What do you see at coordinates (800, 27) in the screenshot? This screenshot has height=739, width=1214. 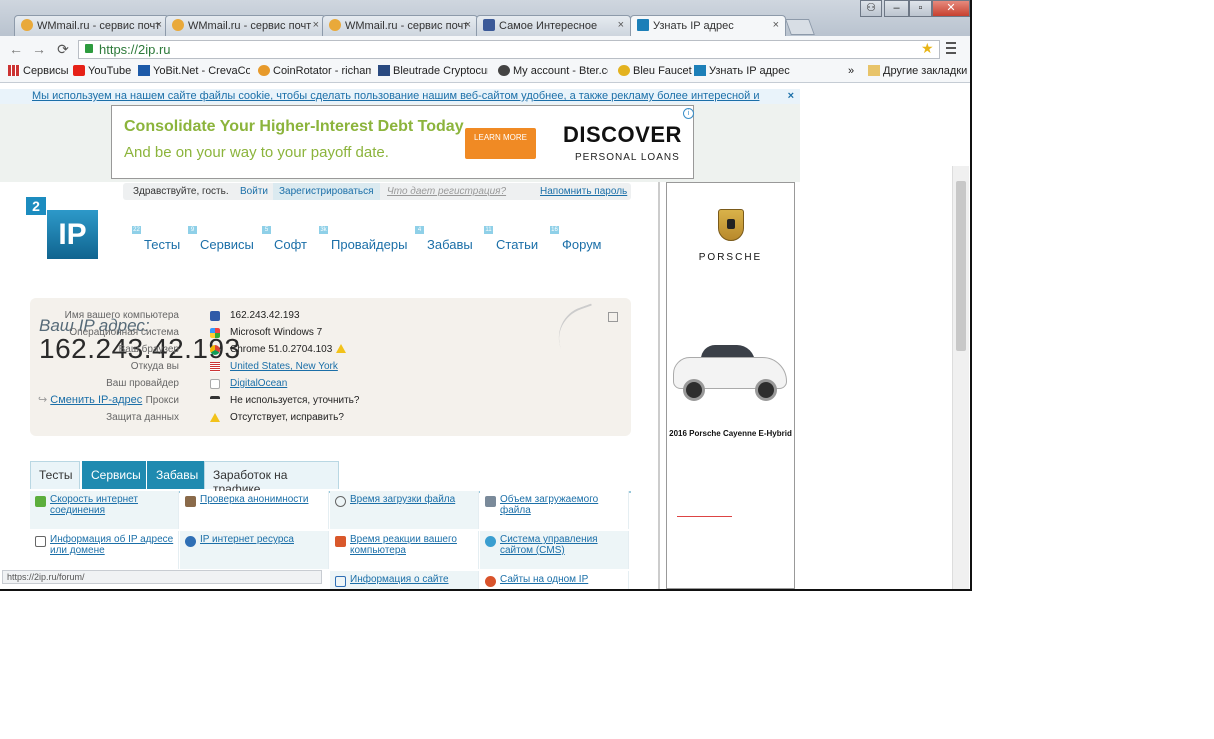 I see `new-tab-button` at bounding box center [800, 27].